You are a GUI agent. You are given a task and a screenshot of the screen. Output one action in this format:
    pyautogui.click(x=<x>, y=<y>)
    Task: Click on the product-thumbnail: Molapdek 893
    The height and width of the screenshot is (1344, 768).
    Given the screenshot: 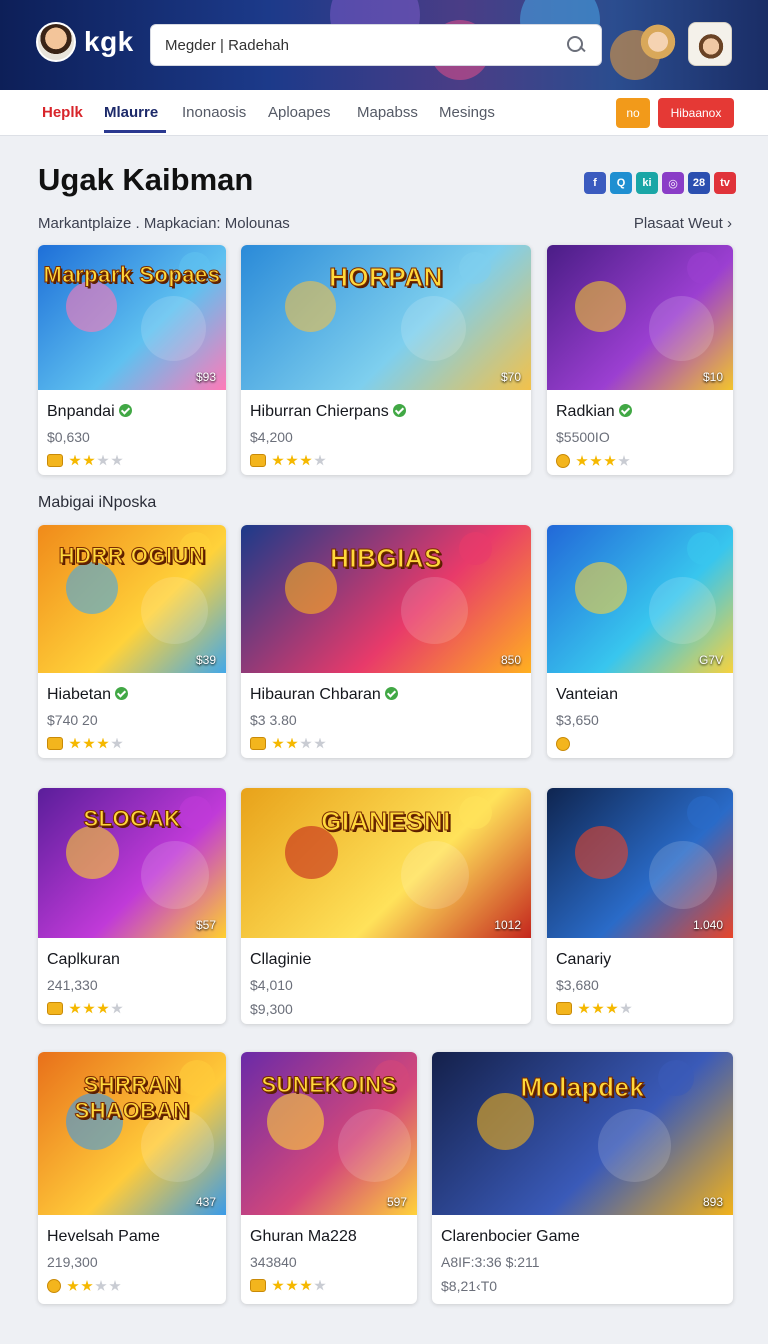 What is the action you would take?
    pyautogui.click(x=582, y=1133)
    